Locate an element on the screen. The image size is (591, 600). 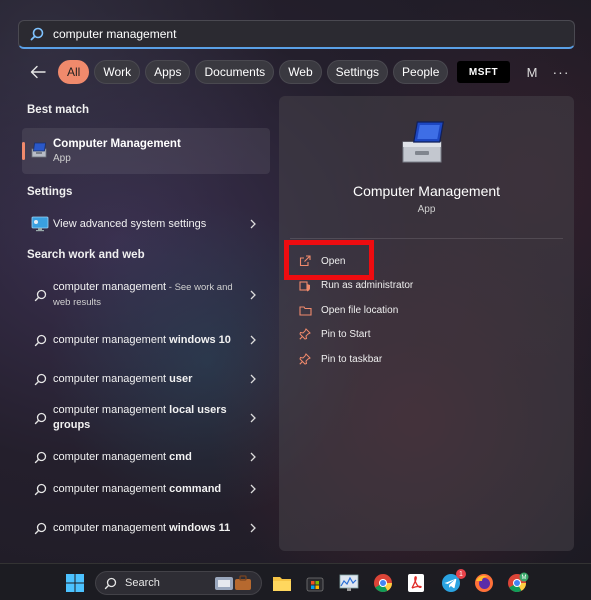
section-title-best-match: Best match is located at coordinates (58, 110).